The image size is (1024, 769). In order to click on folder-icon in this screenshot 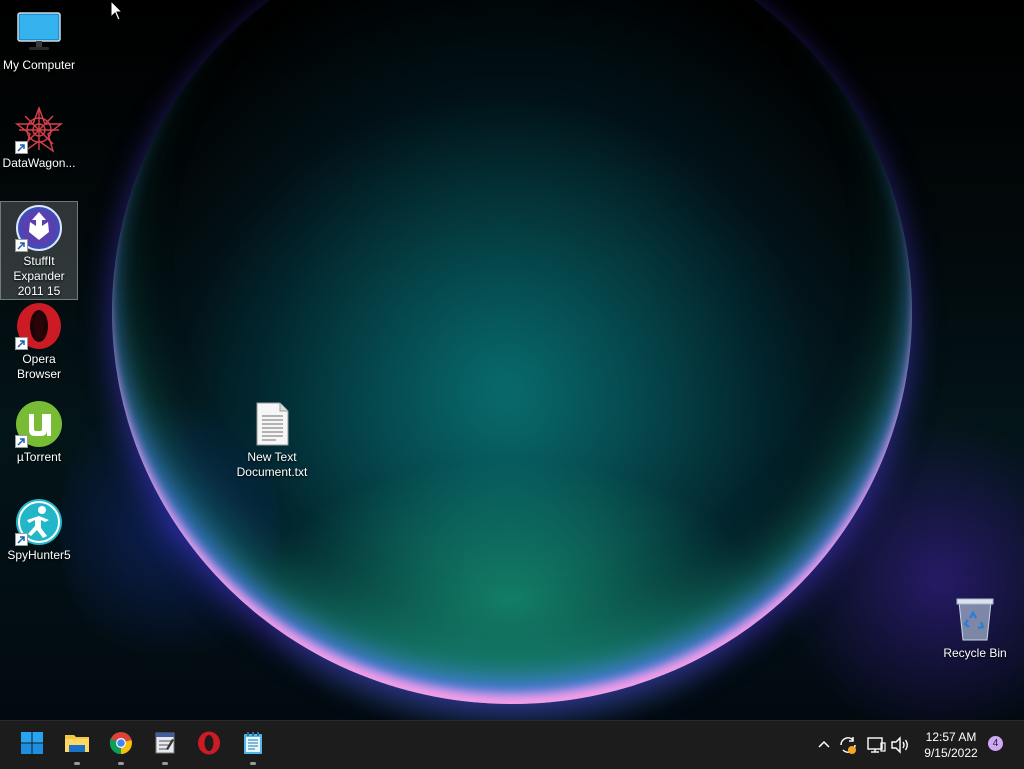, I will do `click(77, 745)`.